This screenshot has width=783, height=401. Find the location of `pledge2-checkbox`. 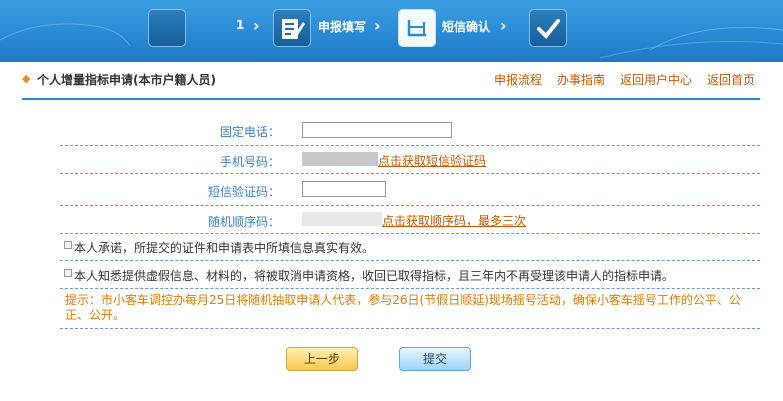

pledge2-checkbox is located at coordinates (68, 273).